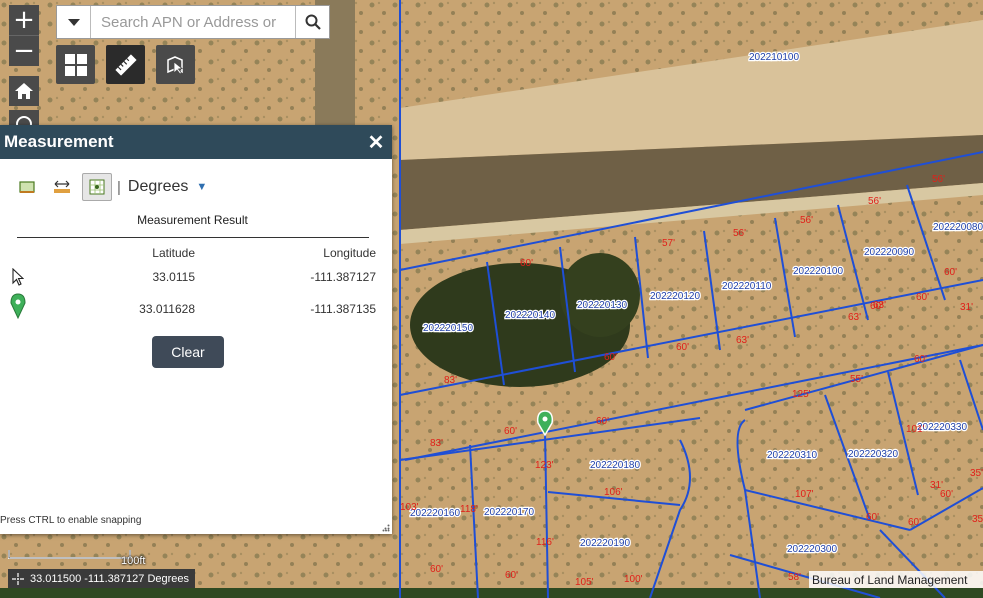 This screenshot has height=598, width=983. What do you see at coordinates (158, 186) in the screenshot?
I see `unit-value: Degrees` at bounding box center [158, 186].